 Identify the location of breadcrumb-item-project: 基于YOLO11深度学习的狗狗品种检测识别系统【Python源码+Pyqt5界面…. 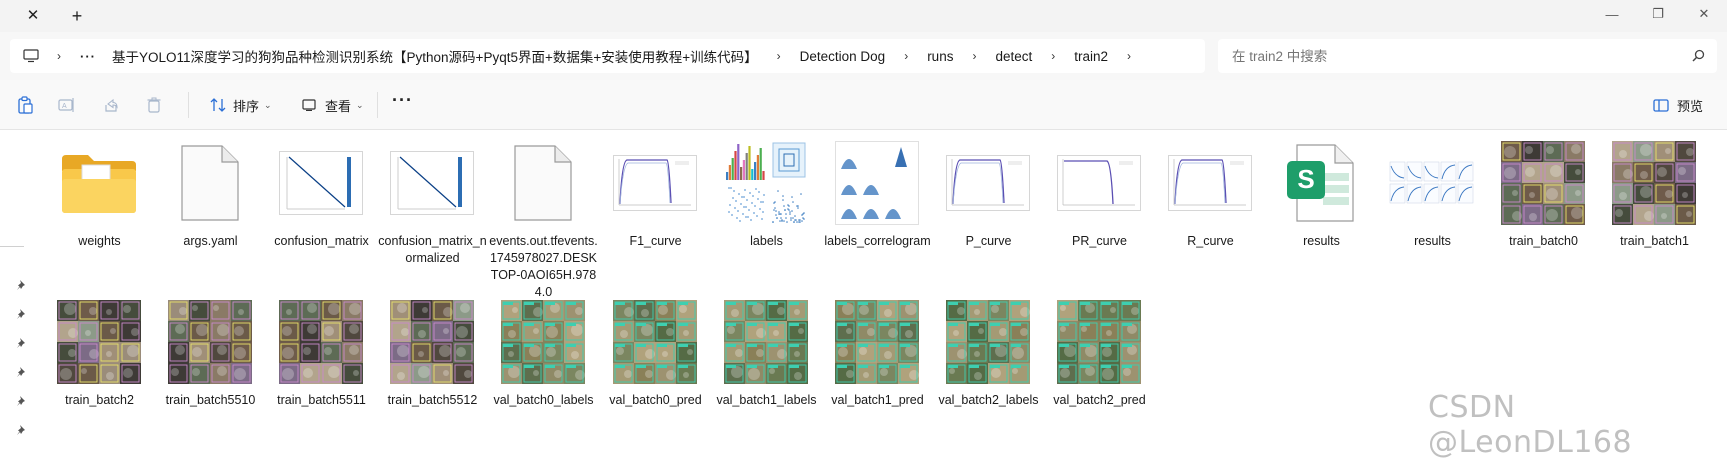
(435, 56).